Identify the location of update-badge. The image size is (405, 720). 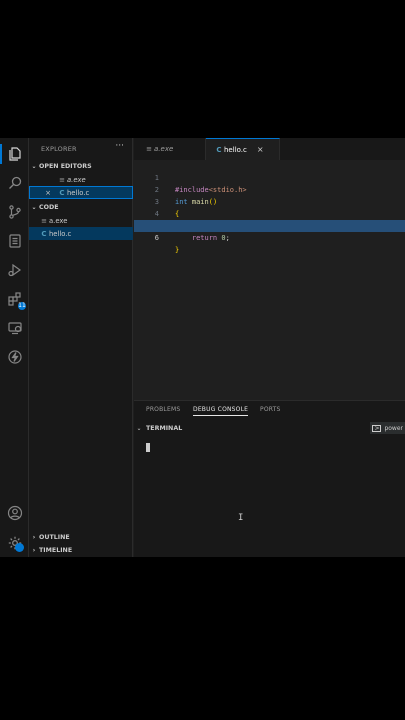
(19, 547).